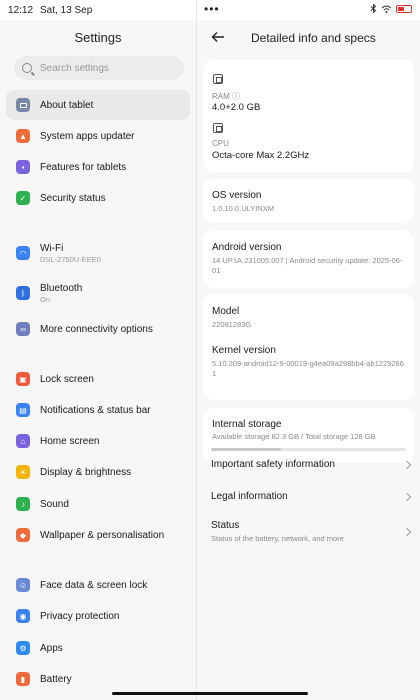 This screenshot has height=700, width=420. I want to click on menu-item-features-for-tablets: ▪ Features for tablets, so click(98, 167).